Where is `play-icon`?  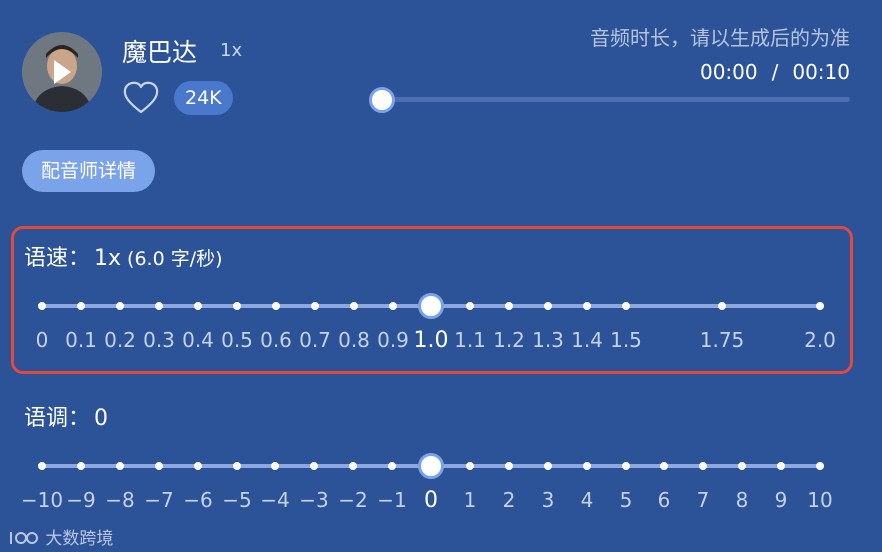
play-icon is located at coordinates (62, 72).